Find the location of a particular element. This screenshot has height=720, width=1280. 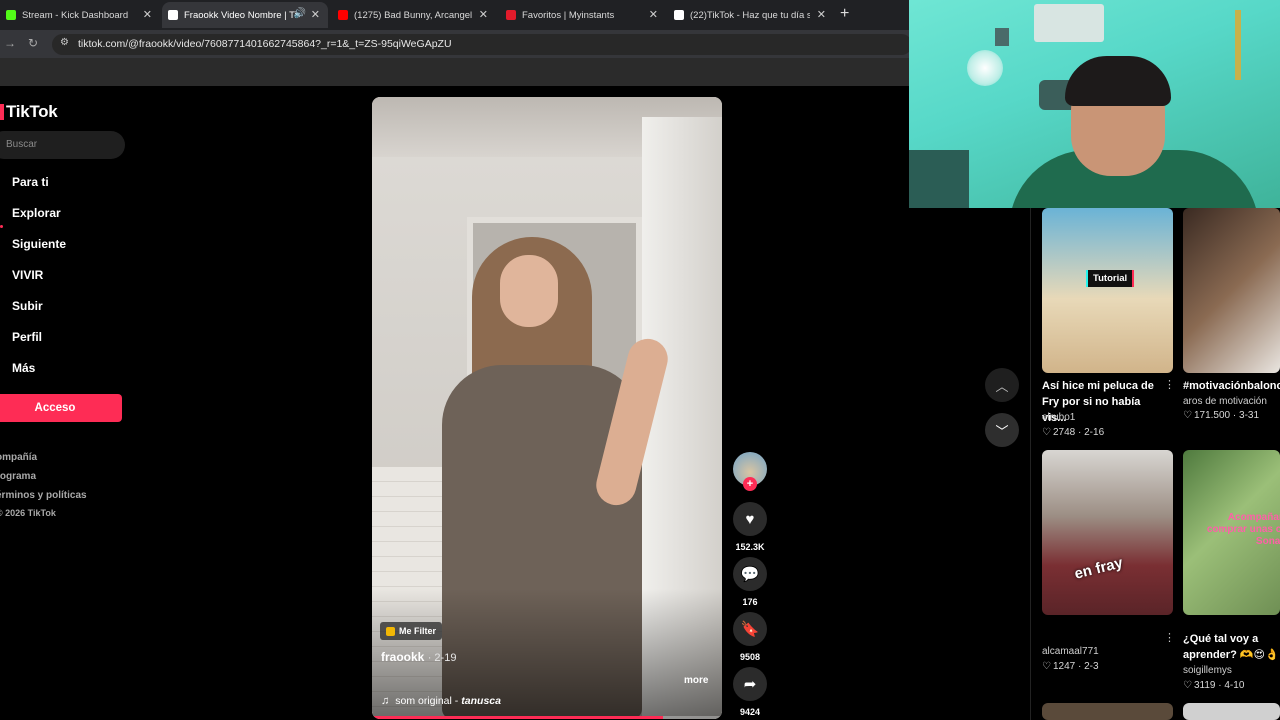

webcam-overlay is located at coordinates (1094, 104).